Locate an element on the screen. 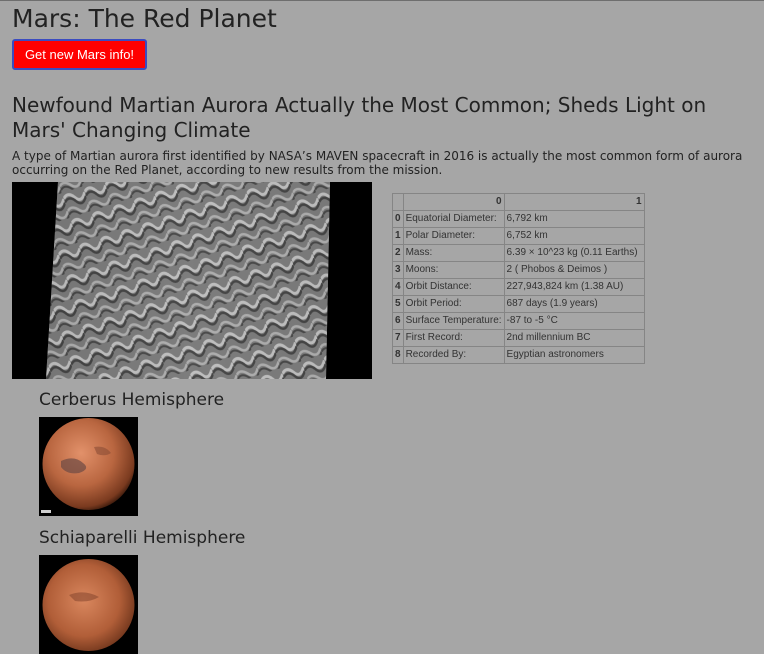 This screenshot has height=654, width=764. top-border is located at coordinates (382, 0).